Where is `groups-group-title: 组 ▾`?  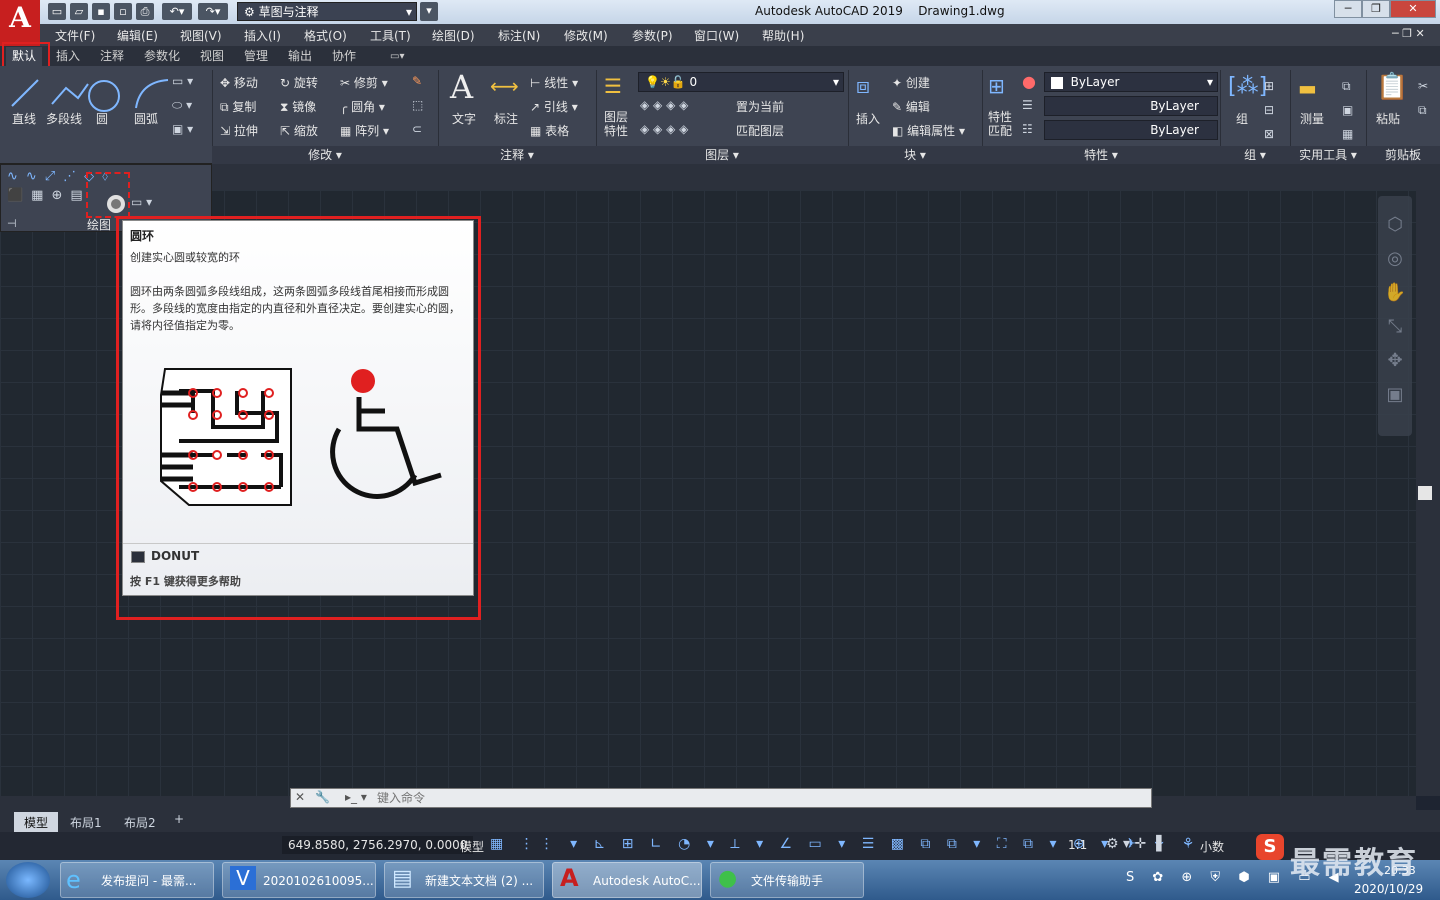
groups-group-title: 组 ▾ is located at coordinates (1255, 155).